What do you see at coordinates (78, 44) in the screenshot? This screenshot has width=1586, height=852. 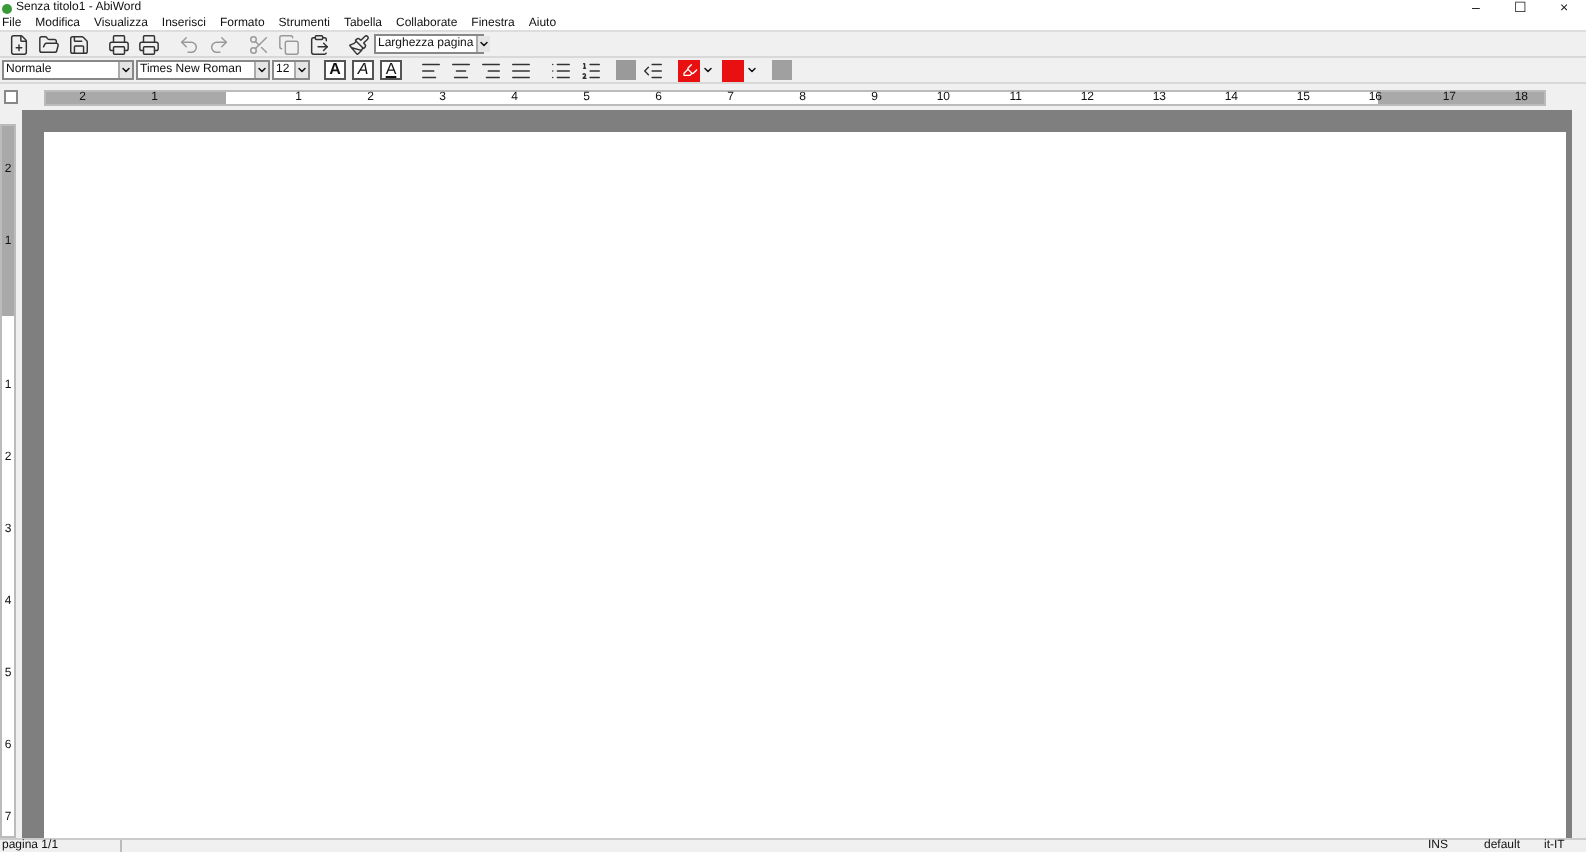 I see `save-icon` at bounding box center [78, 44].